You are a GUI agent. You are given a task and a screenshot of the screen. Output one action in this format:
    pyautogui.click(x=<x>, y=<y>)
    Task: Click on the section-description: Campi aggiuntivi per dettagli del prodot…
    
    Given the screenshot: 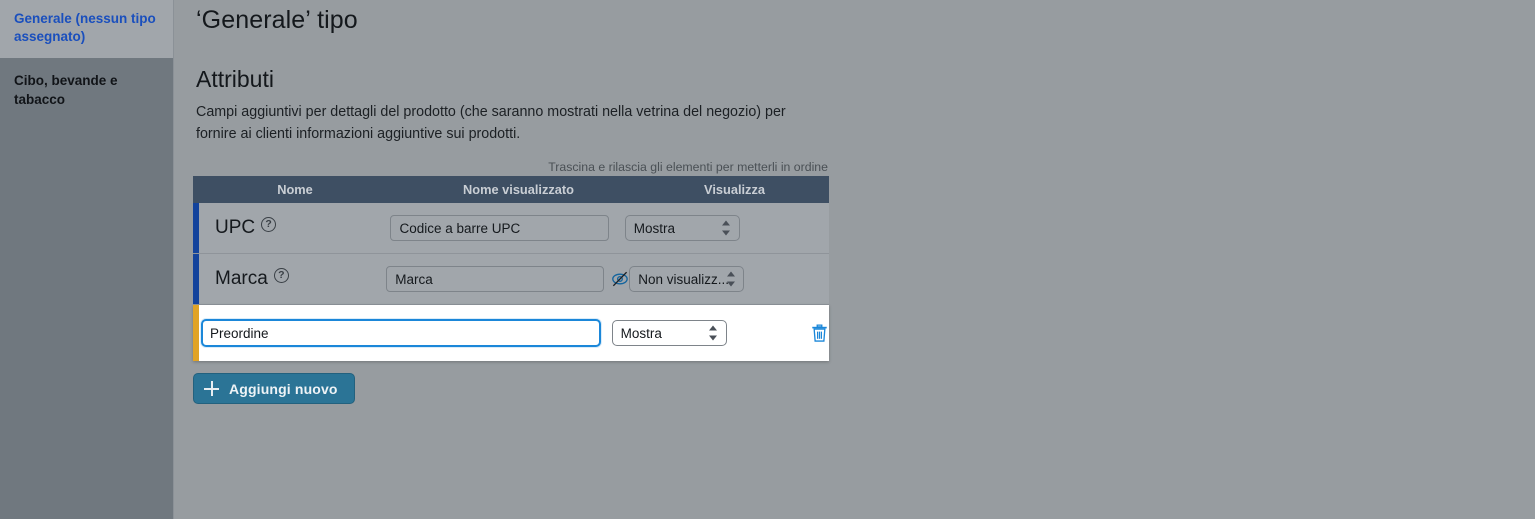 What is the action you would take?
    pyautogui.click(x=491, y=123)
    